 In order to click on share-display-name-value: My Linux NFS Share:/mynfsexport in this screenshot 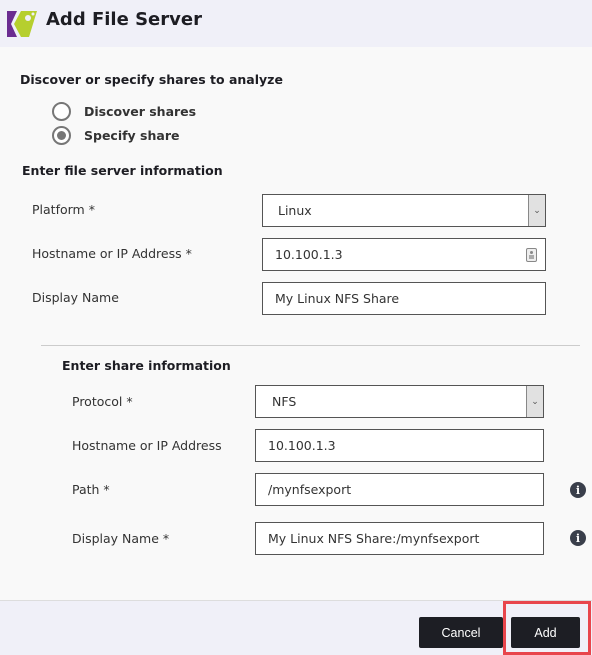, I will do `click(374, 538)`.